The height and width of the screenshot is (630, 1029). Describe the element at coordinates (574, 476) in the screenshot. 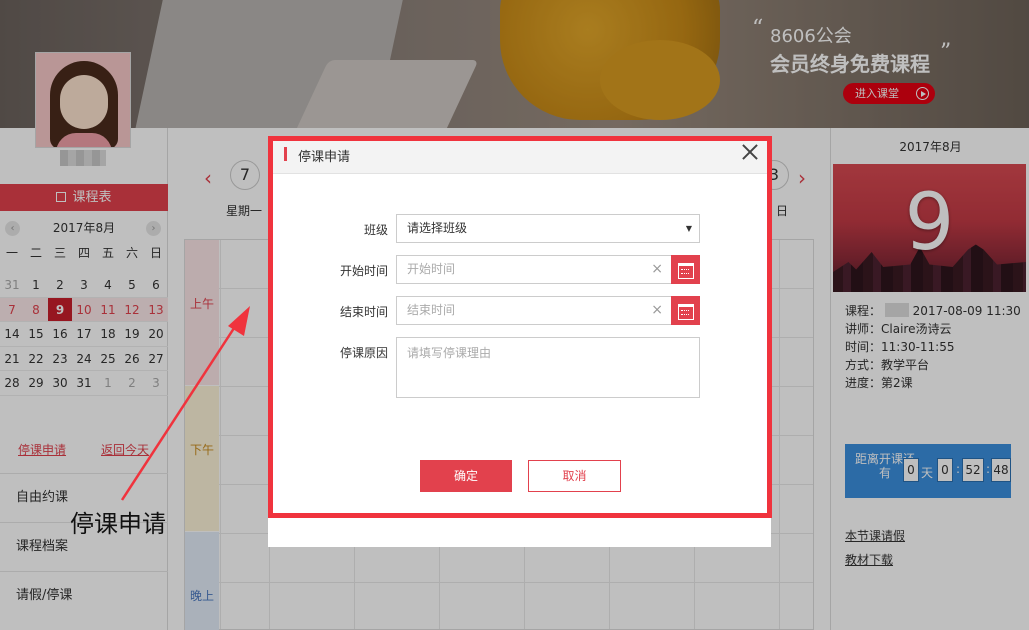

I see `cancel-button: 取消` at that location.